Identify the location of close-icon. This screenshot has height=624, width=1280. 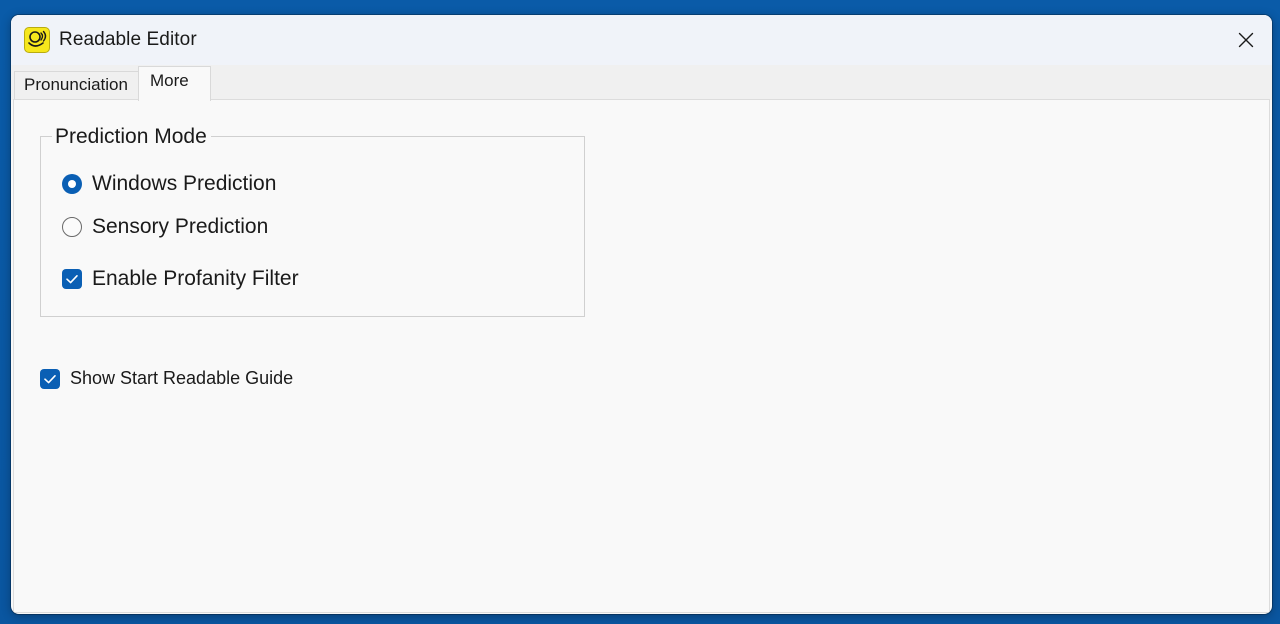
(1246, 40).